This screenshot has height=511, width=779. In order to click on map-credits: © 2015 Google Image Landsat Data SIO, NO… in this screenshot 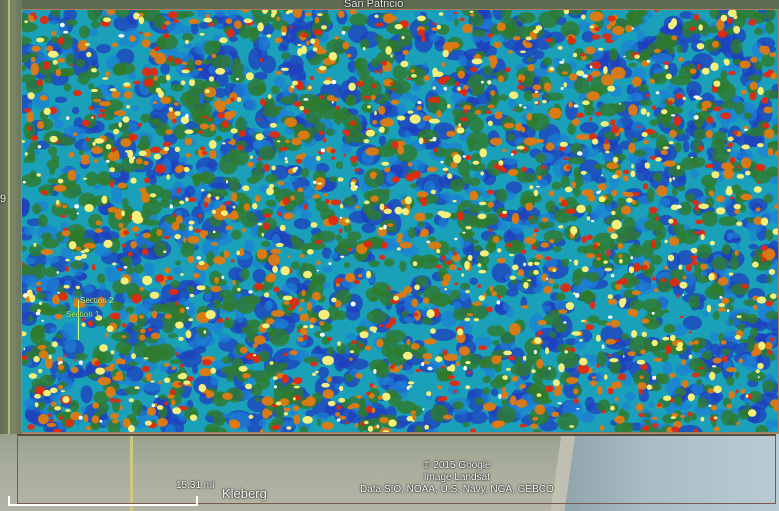, I will do `click(457, 478)`.